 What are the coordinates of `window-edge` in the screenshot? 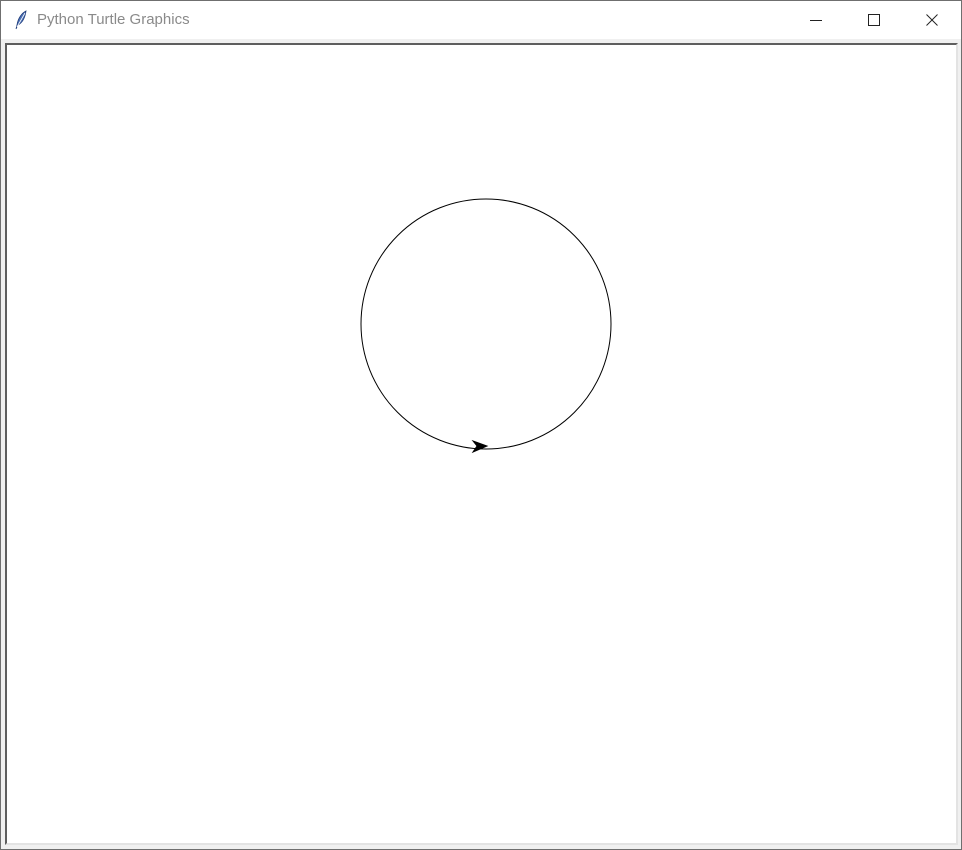 It's located at (959, 446).